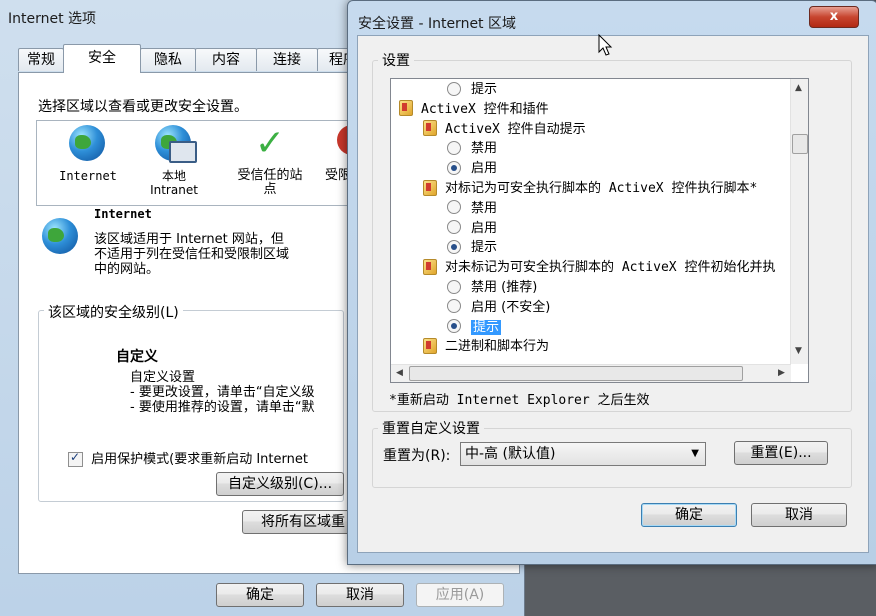  What do you see at coordinates (504, 287) in the screenshot?
I see `tree-item-label: 禁用 (推荐)` at bounding box center [504, 287].